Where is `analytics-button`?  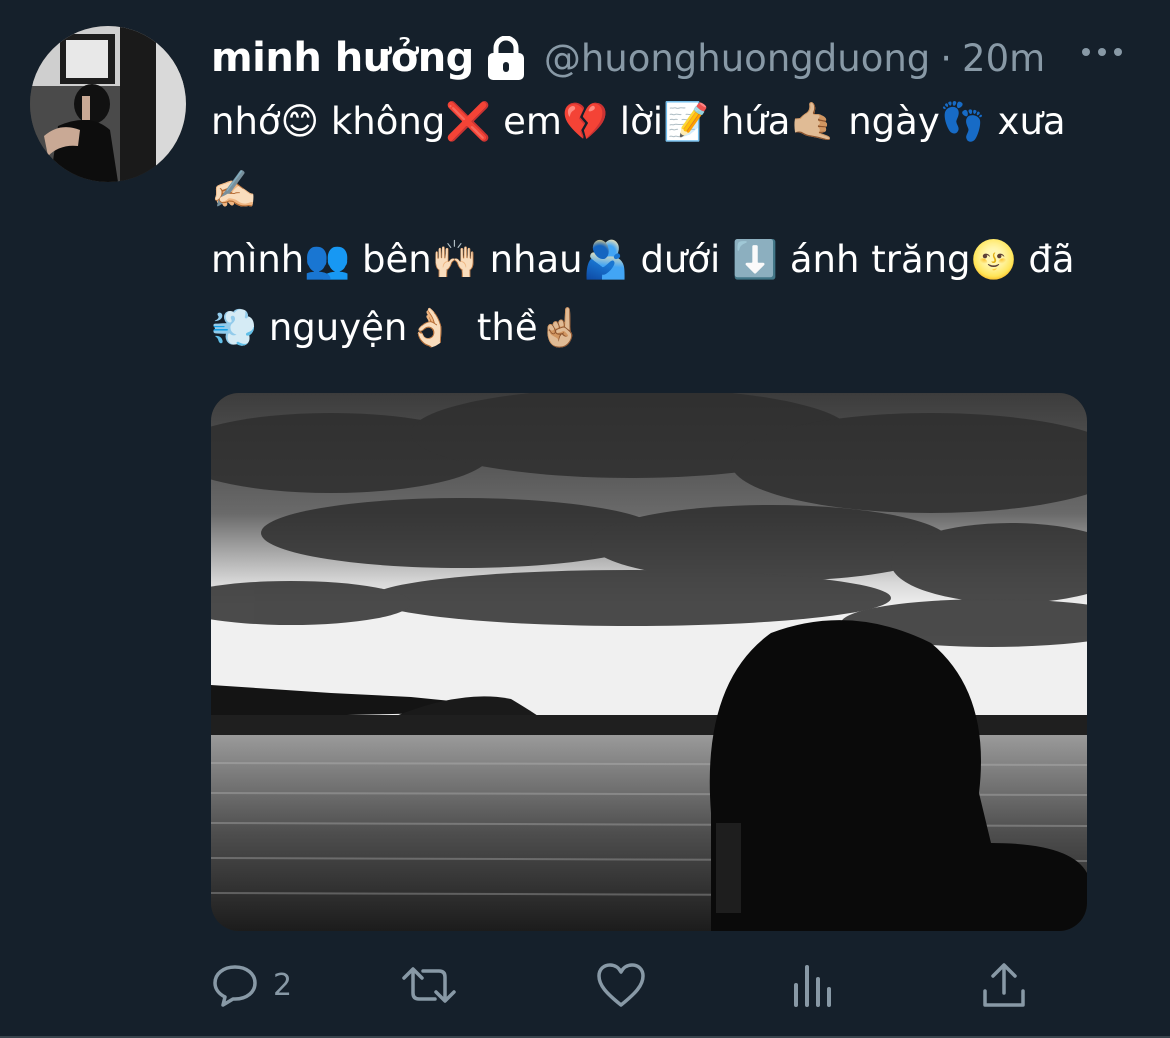 analytics-button is located at coordinates (813, 985).